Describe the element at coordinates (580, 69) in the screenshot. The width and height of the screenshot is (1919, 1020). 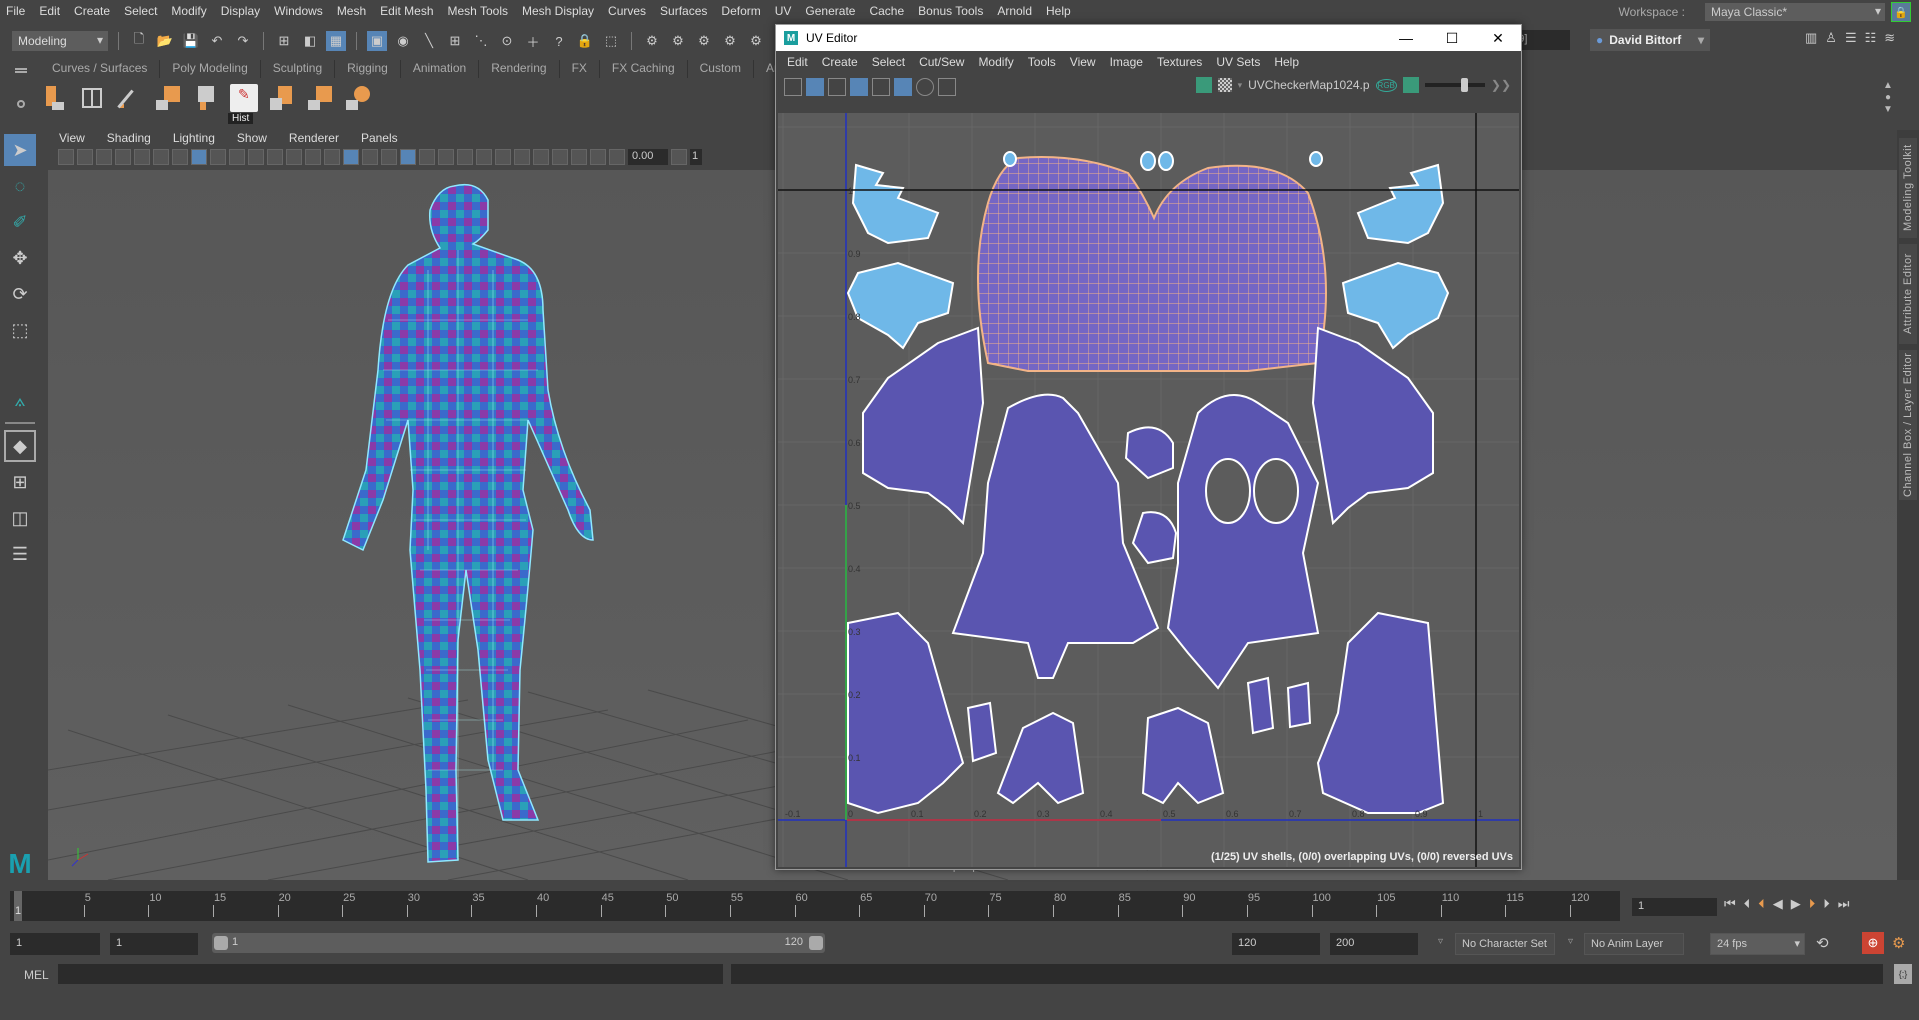
I see `shelf-tab-fx: FX` at that location.